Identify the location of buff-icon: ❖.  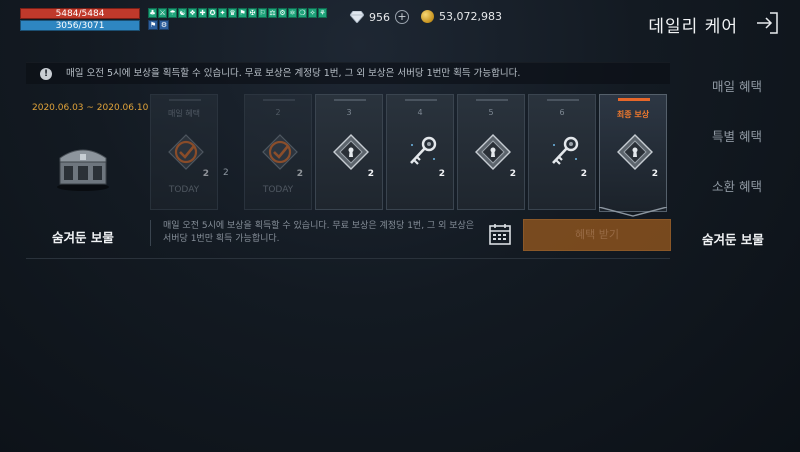
(192, 13).